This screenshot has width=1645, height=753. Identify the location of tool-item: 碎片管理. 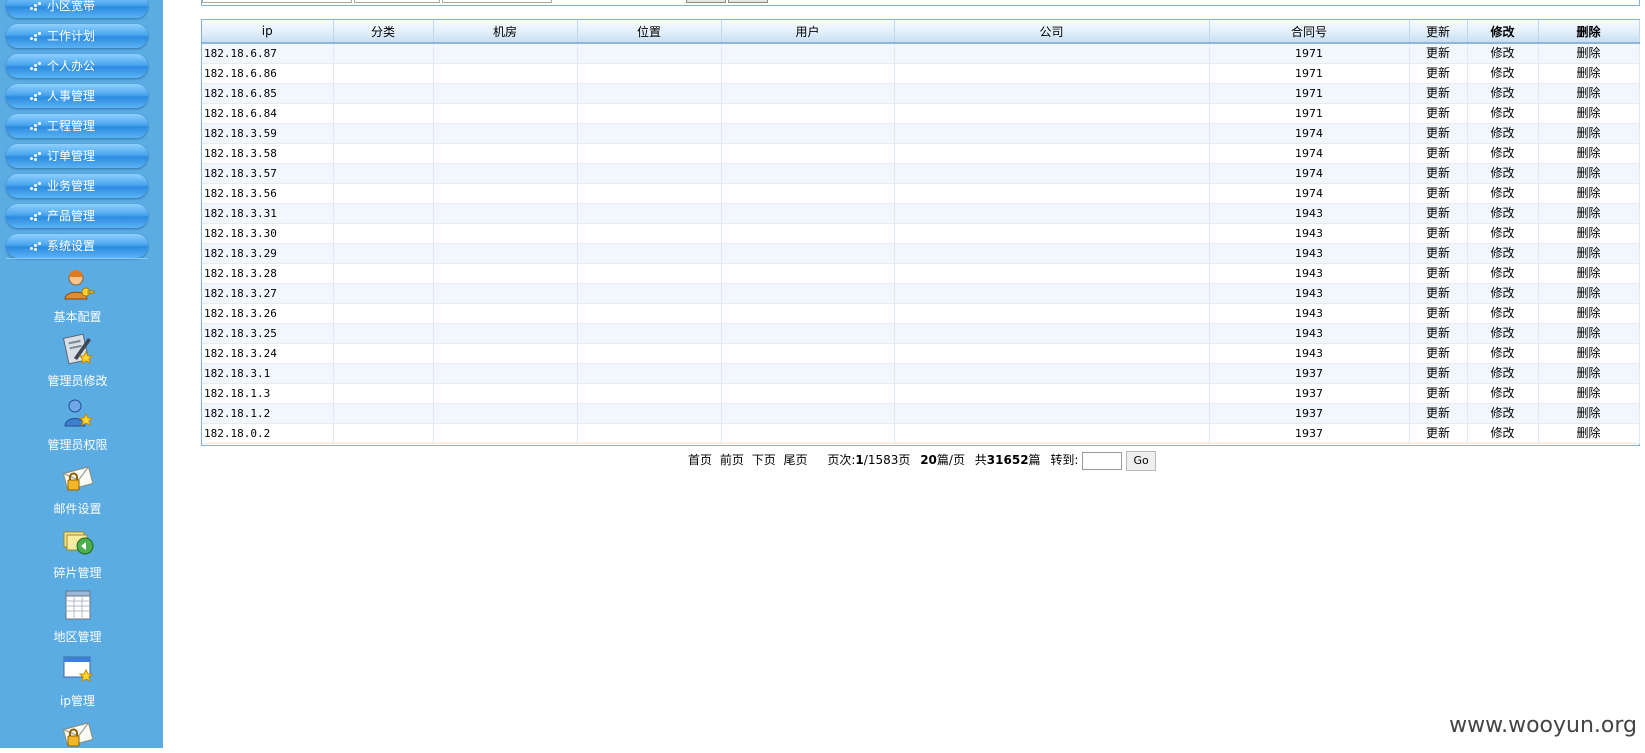
(77, 552).